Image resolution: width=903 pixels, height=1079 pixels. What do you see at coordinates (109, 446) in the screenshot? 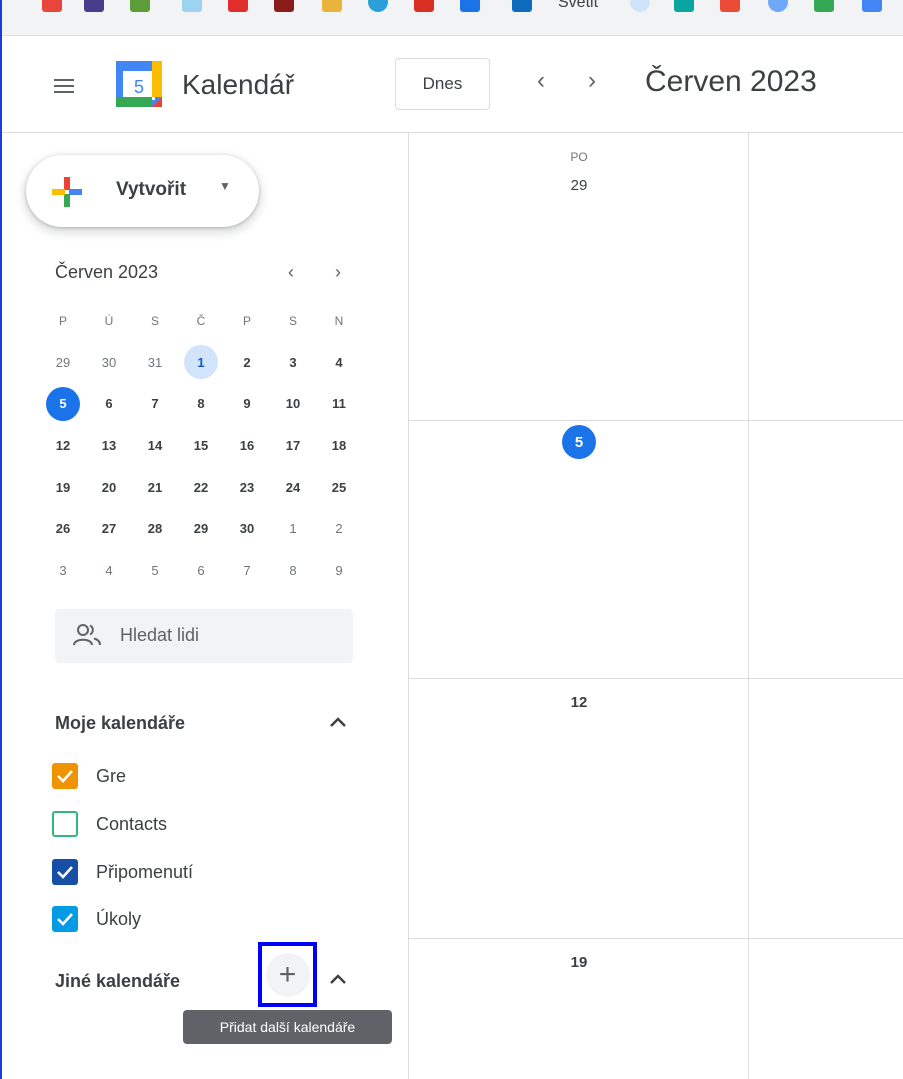
I see `mini-day: 13` at bounding box center [109, 446].